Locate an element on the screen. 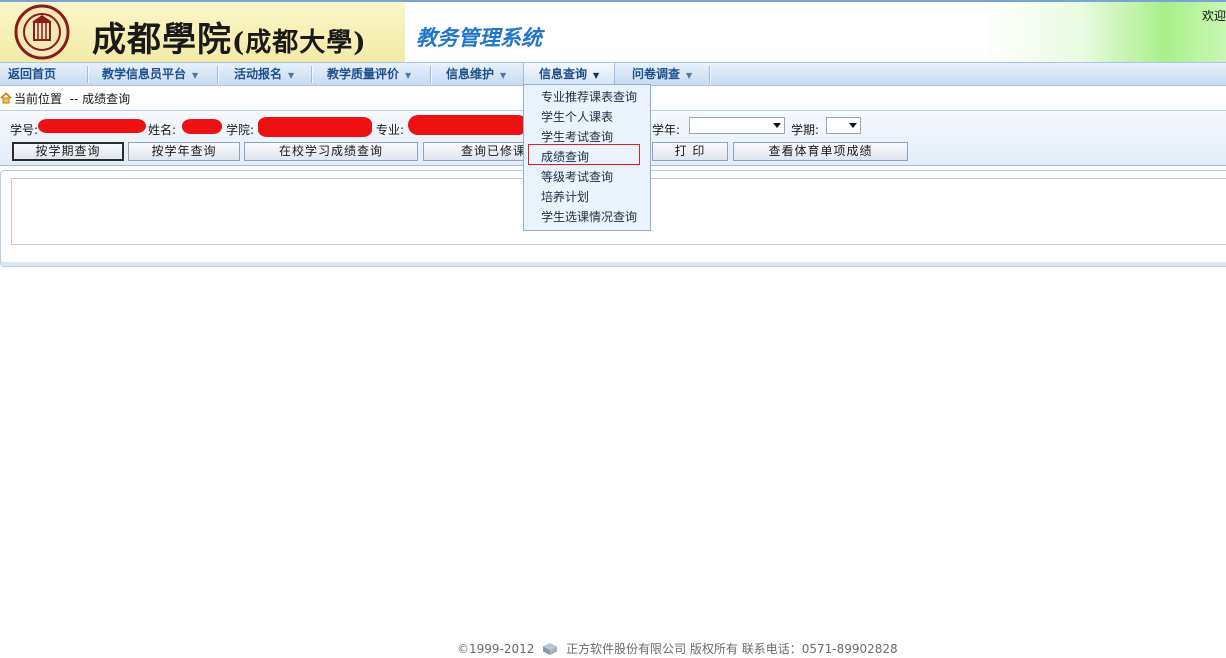  menu-item-level-exam-query: 等级考试查询 is located at coordinates (577, 177).